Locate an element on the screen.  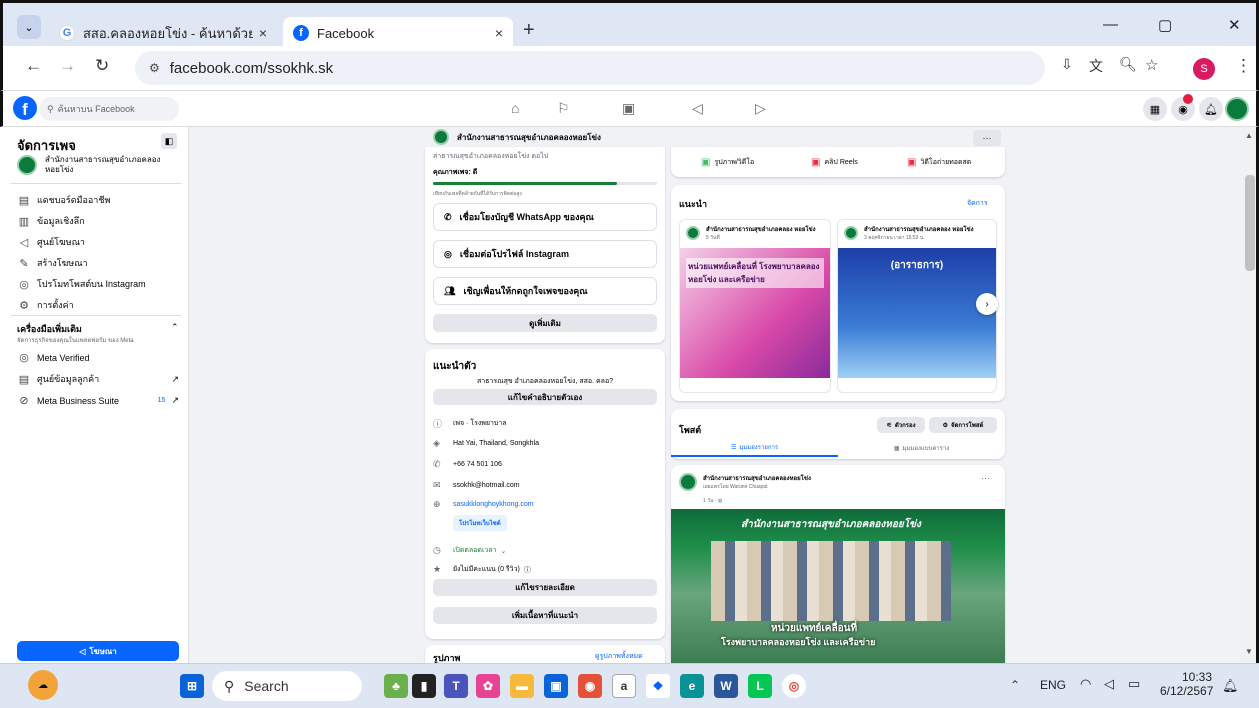
grid-view-tab: ▦ มุมมองแบบตาราง is located at coordinates (921, 448).